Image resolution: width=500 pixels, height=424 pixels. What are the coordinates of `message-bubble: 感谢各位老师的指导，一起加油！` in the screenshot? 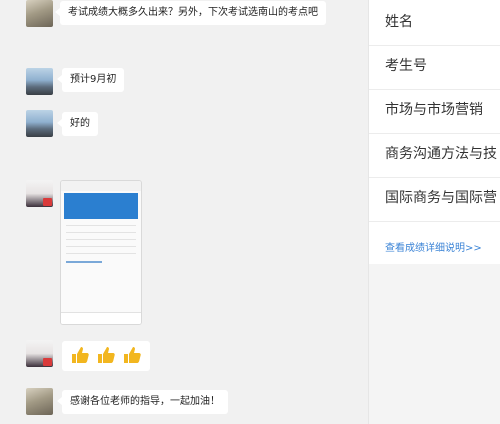 It's located at (142, 402).